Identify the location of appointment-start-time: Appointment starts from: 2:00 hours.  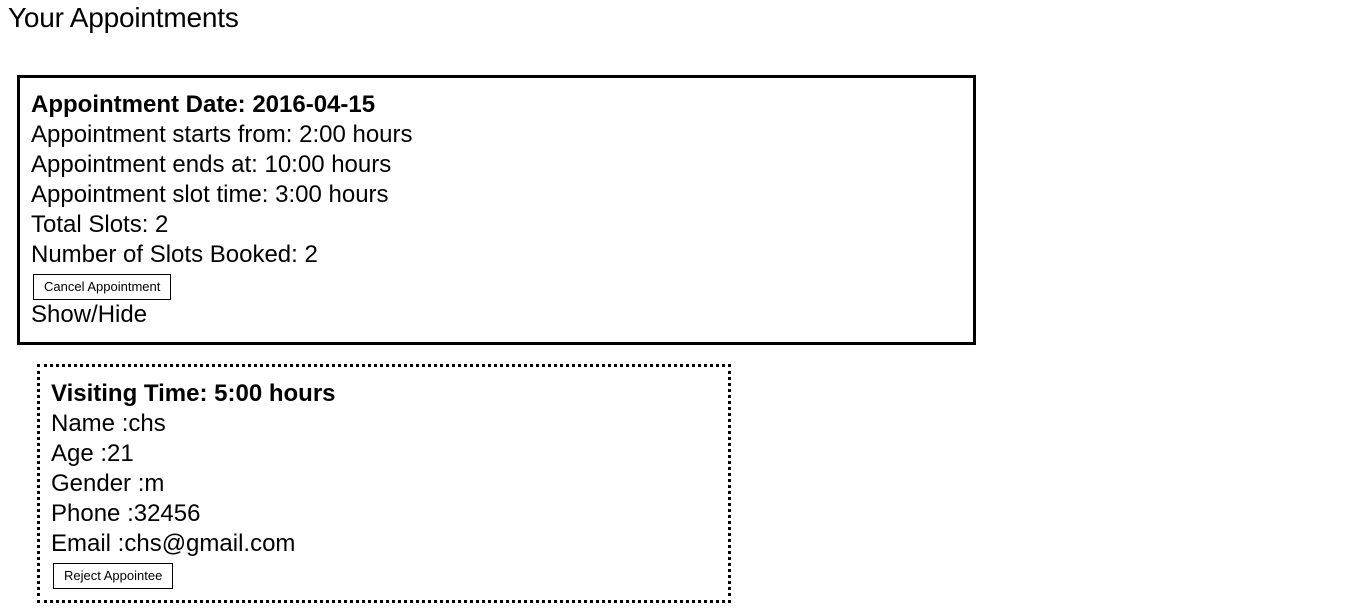
(222, 134).